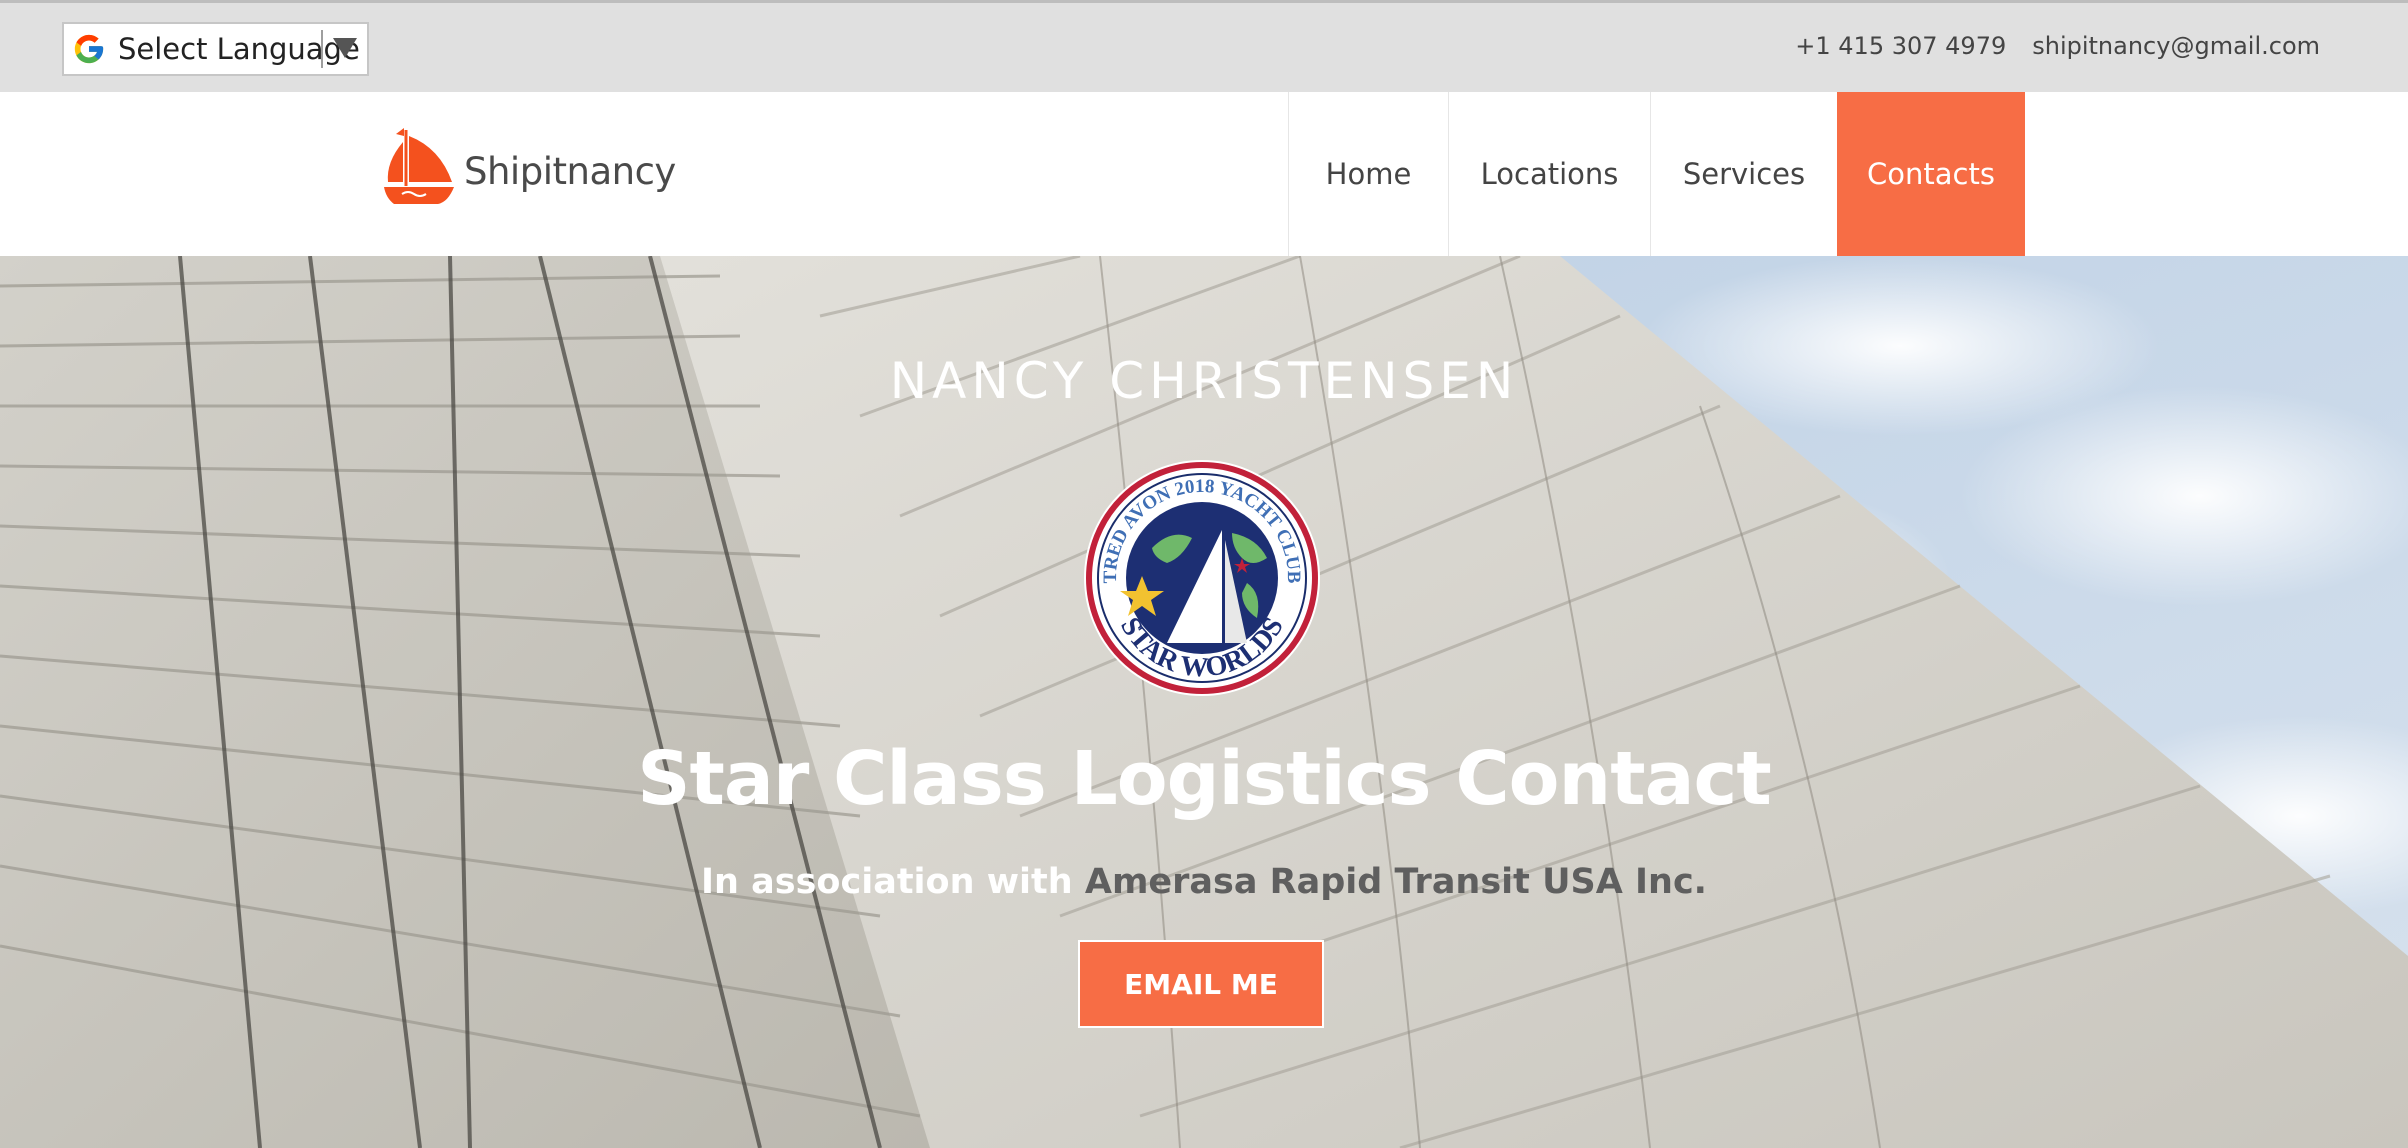 The image size is (2408, 1148). Describe the element at coordinates (1204, 381) in the screenshot. I see `hero-name: NANCY CHRISTENSEN` at that location.